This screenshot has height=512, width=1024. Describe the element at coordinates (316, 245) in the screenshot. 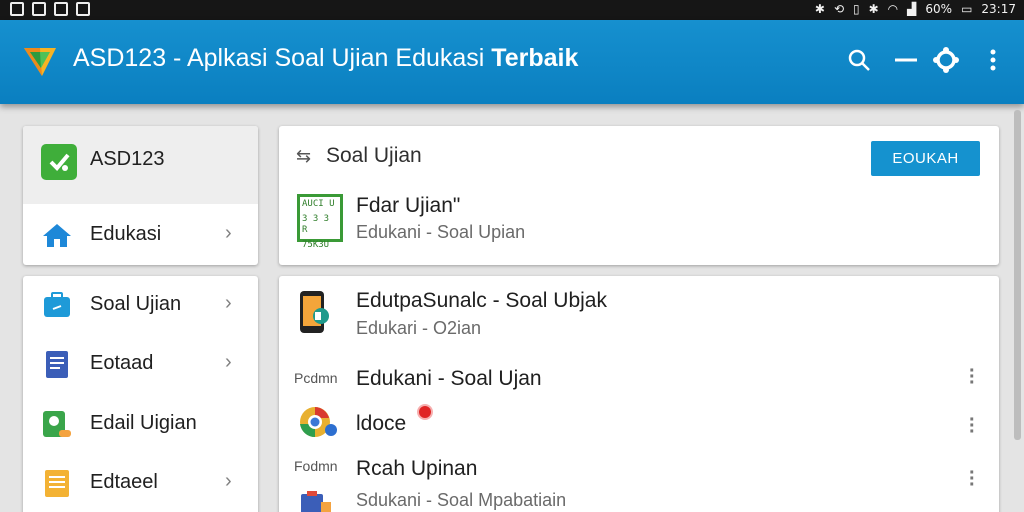

I see `qr-text-line: 75K3U` at that location.